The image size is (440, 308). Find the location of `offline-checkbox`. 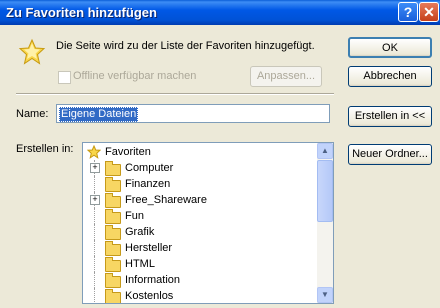

offline-checkbox is located at coordinates (64, 77).